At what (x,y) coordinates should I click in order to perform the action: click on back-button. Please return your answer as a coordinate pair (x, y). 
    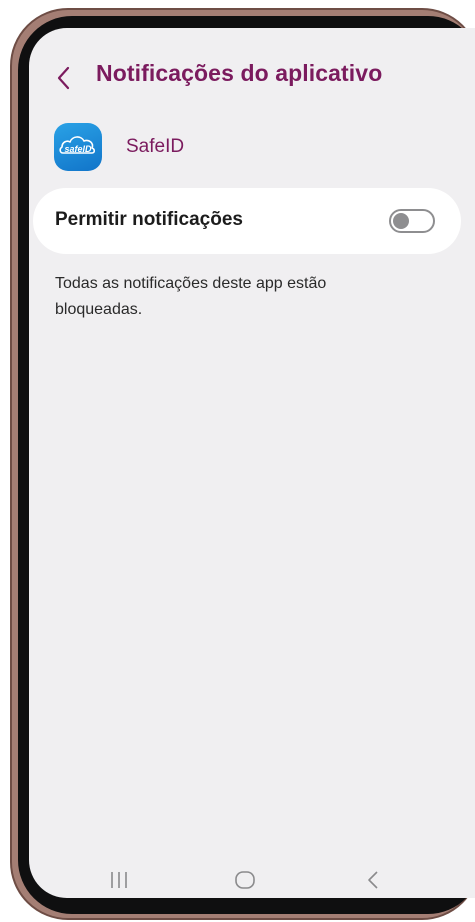
    Looking at the image, I should click on (64, 78).